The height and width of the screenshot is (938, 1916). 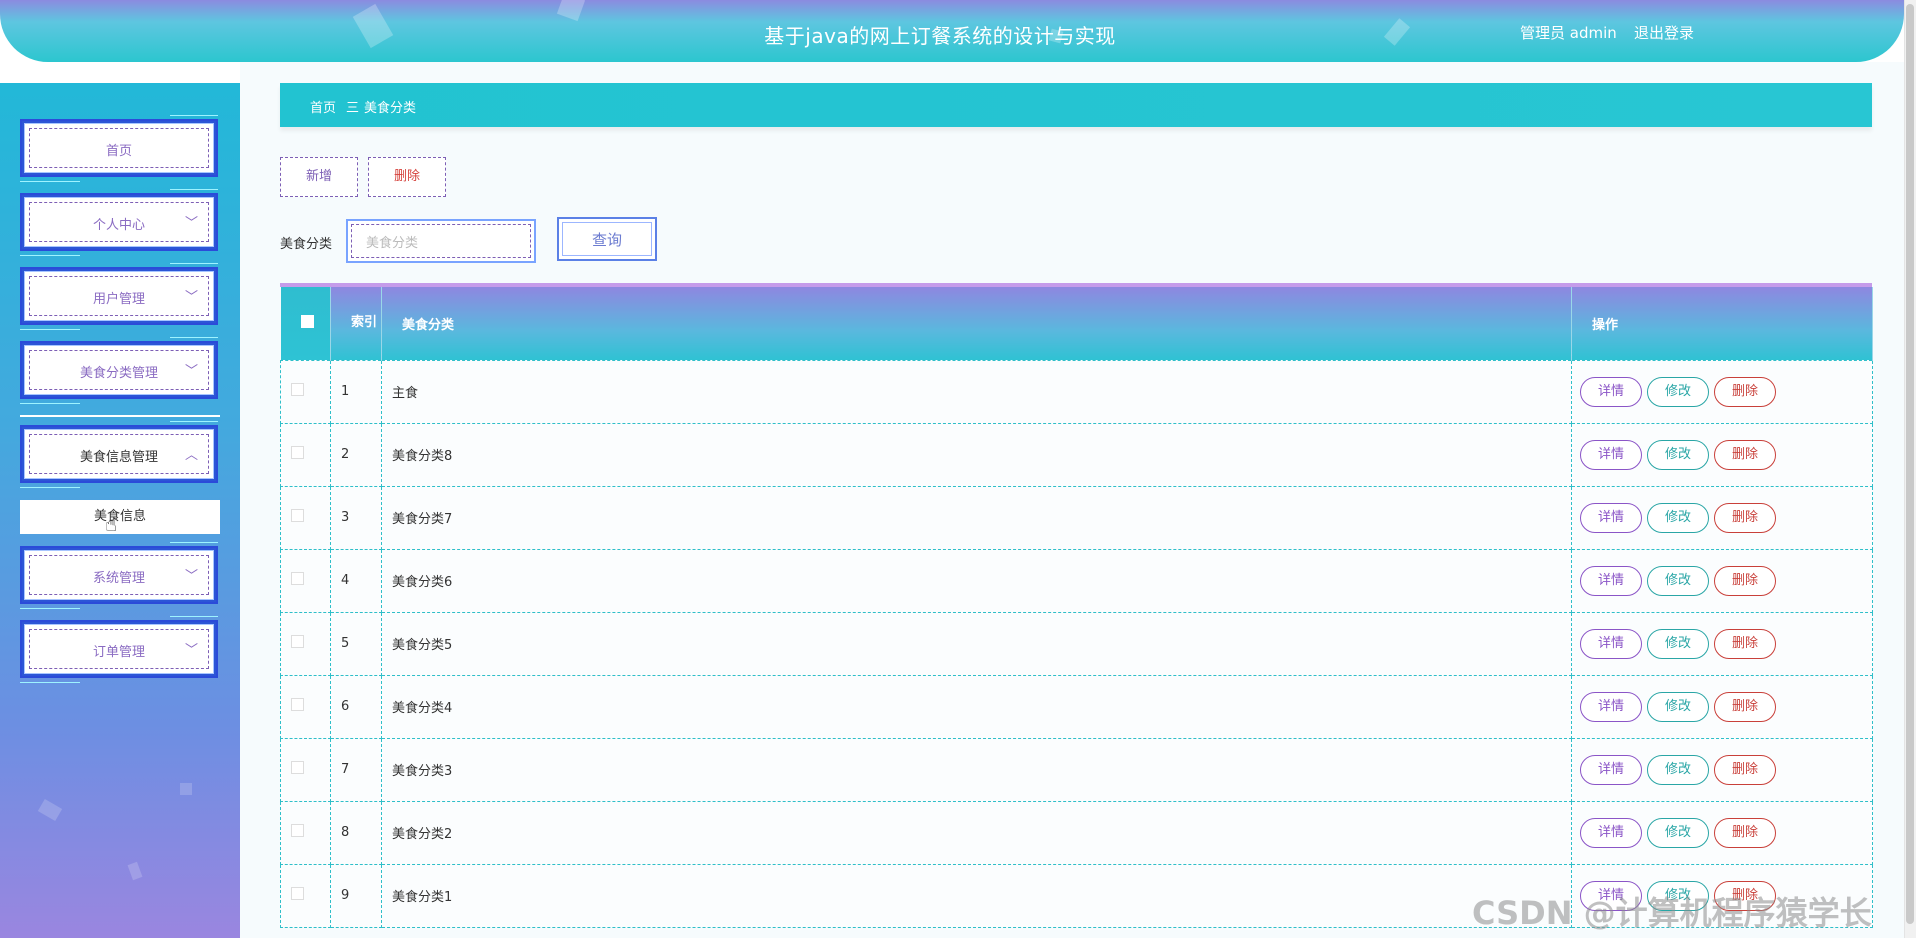 I want to click on batch-delete-button: 删除, so click(x=407, y=177).